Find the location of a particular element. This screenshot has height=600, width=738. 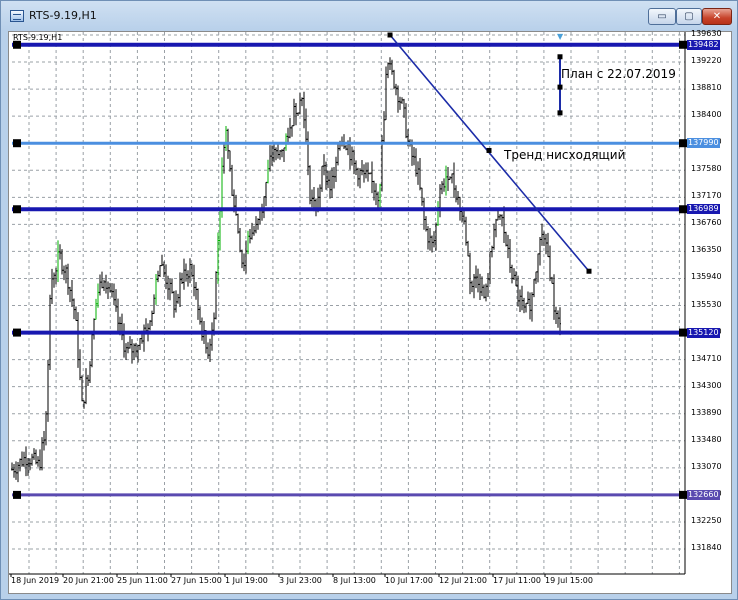

trend-annotation: Тренд нисходящий is located at coordinates (564, 155).